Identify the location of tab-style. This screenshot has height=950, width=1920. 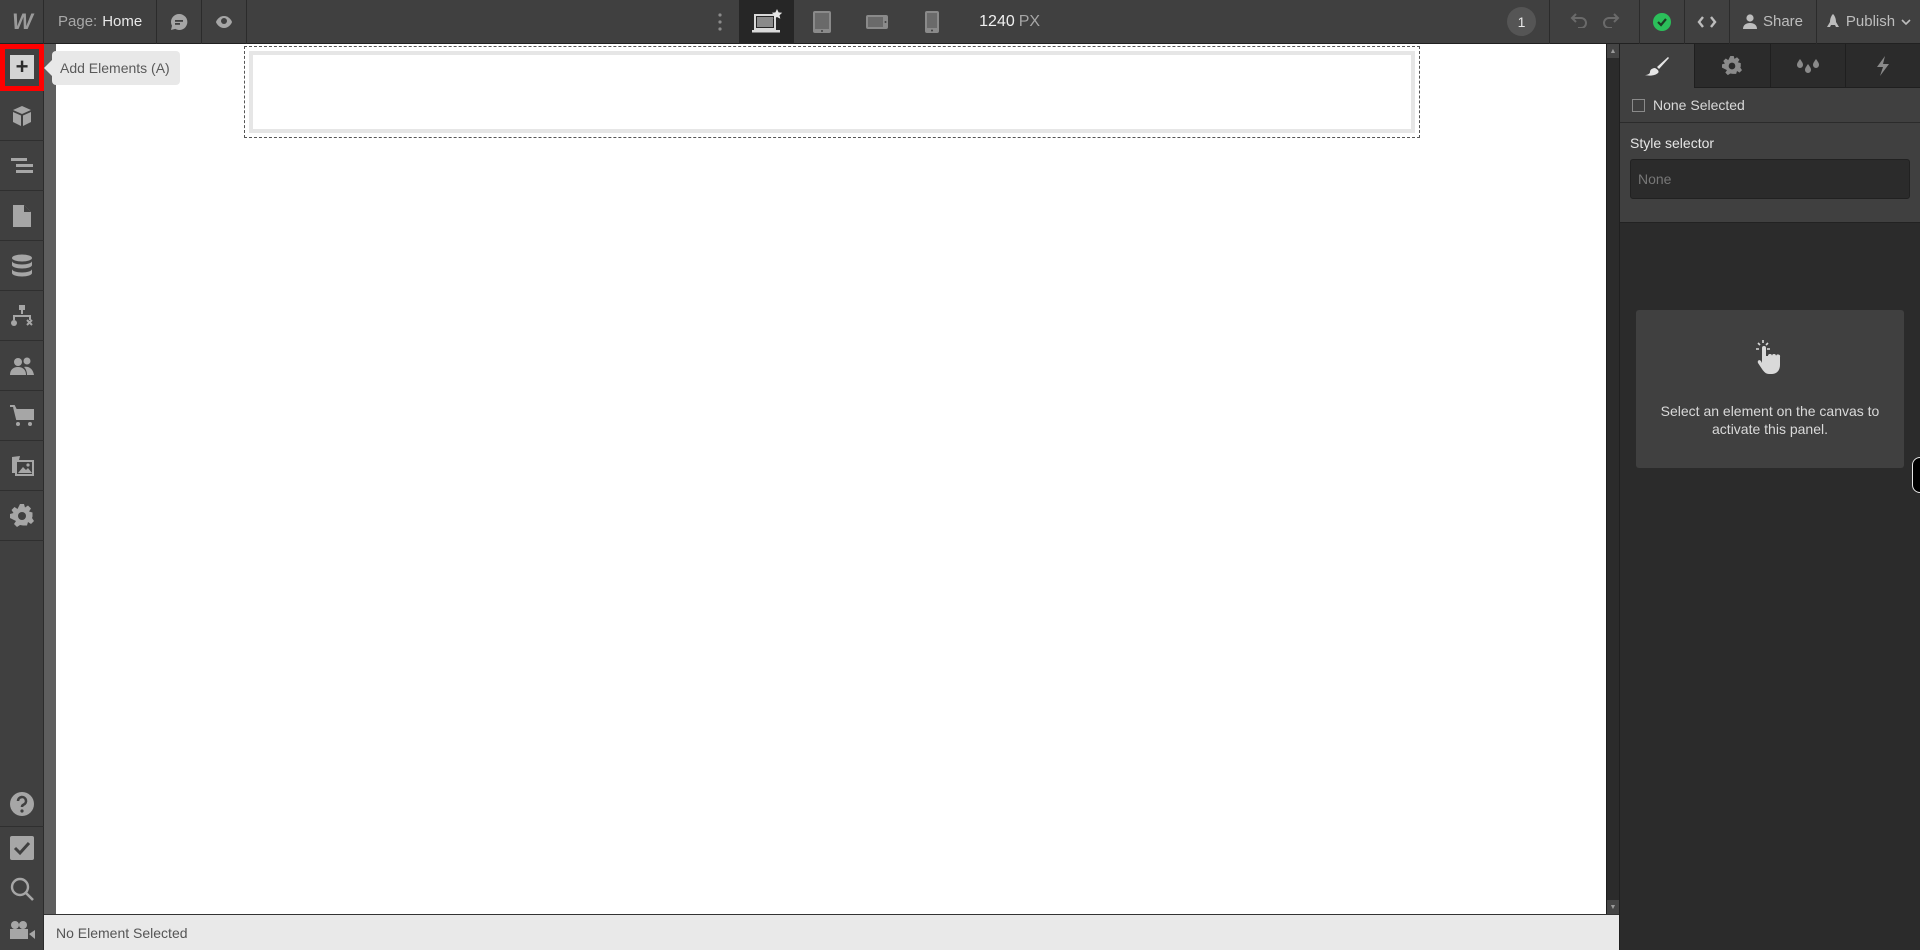
(1657, 66).